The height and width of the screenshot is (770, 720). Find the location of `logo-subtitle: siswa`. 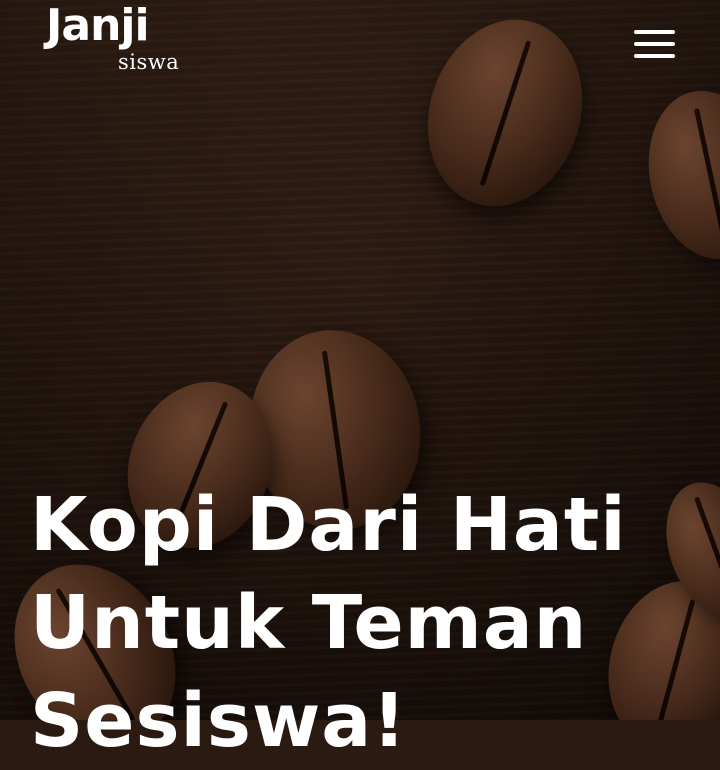

logo-subtitle: siswa is located at coordinates (149, 62).